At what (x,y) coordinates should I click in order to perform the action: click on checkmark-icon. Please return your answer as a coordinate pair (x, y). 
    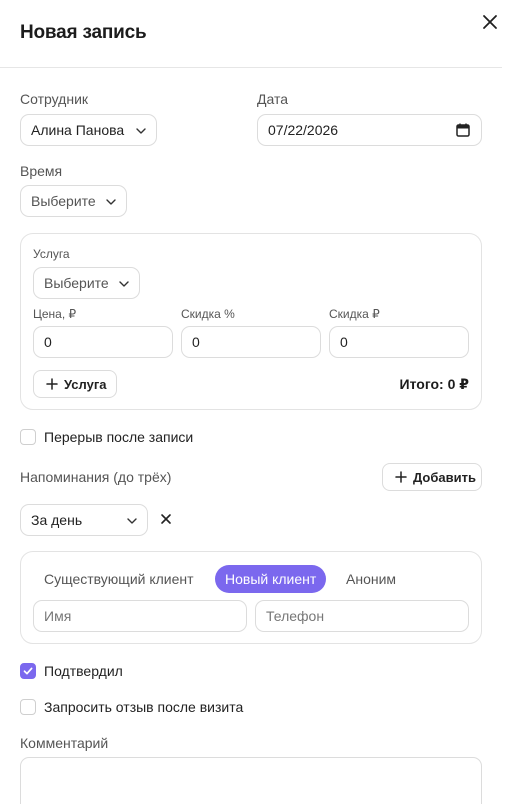
    Looking at the image, I should click on (28, 671).